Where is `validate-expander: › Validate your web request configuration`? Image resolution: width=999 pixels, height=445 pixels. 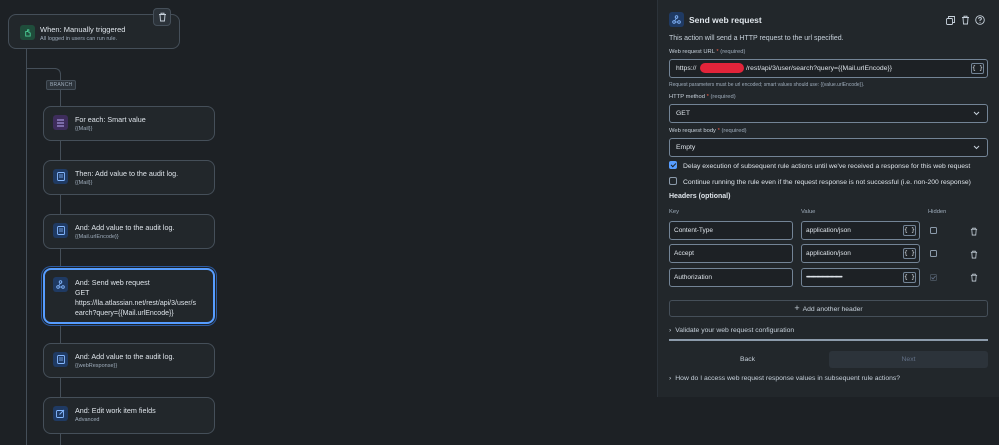 validate-expander: › Validate your web request configuration is located at coordinates (731, 330).